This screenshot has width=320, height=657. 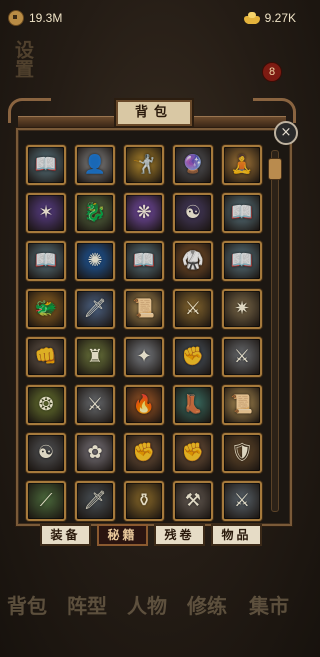 I want to click on dancing-warrior-icon: 🤺, so click(x=144, y=164).